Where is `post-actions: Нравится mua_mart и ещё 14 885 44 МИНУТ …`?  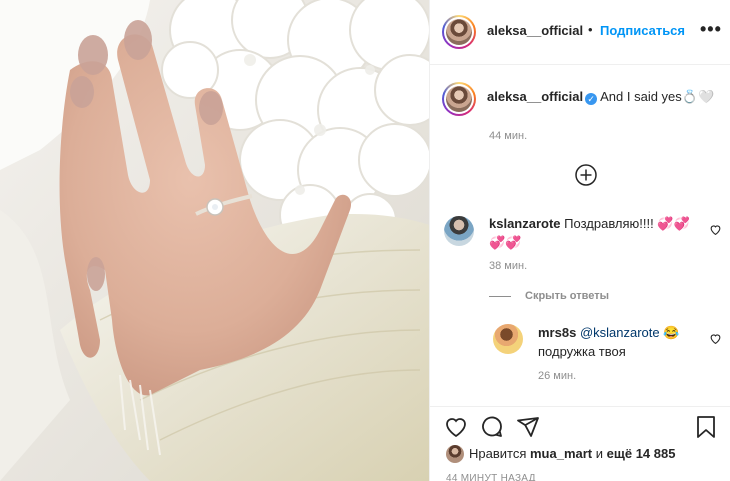
post-actions: Нравится mua_mart и ещё 14 885 44 МИНУТ … is located at coordinates (580, 443).